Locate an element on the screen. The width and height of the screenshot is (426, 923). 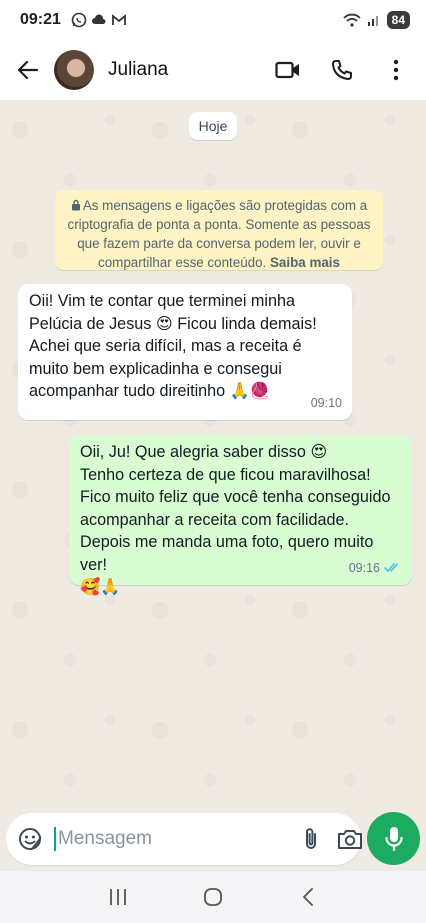
chat-header: Juliana is located at coordinates (213, 70).